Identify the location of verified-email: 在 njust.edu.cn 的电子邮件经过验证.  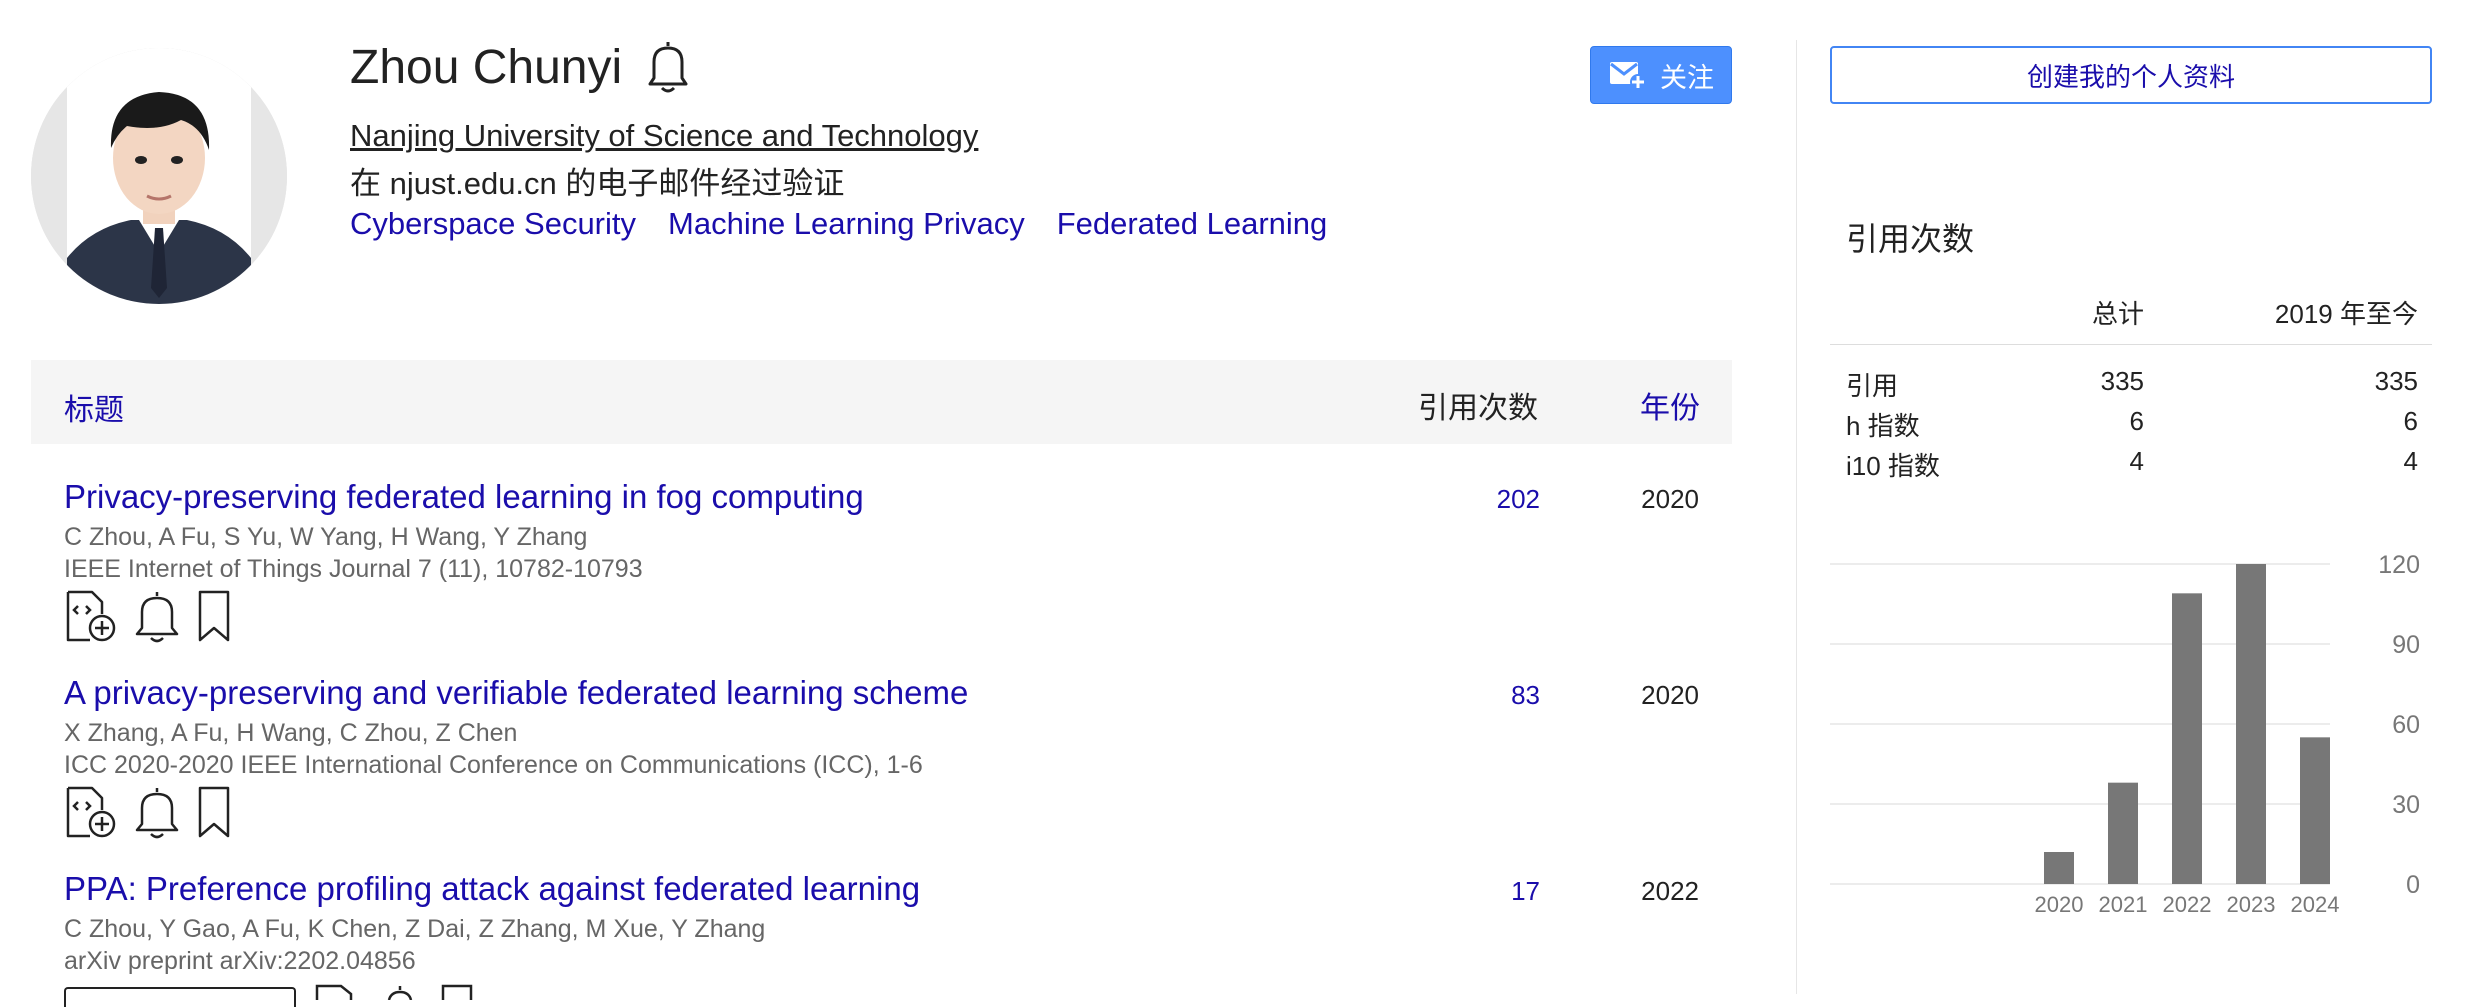
(597, 183).